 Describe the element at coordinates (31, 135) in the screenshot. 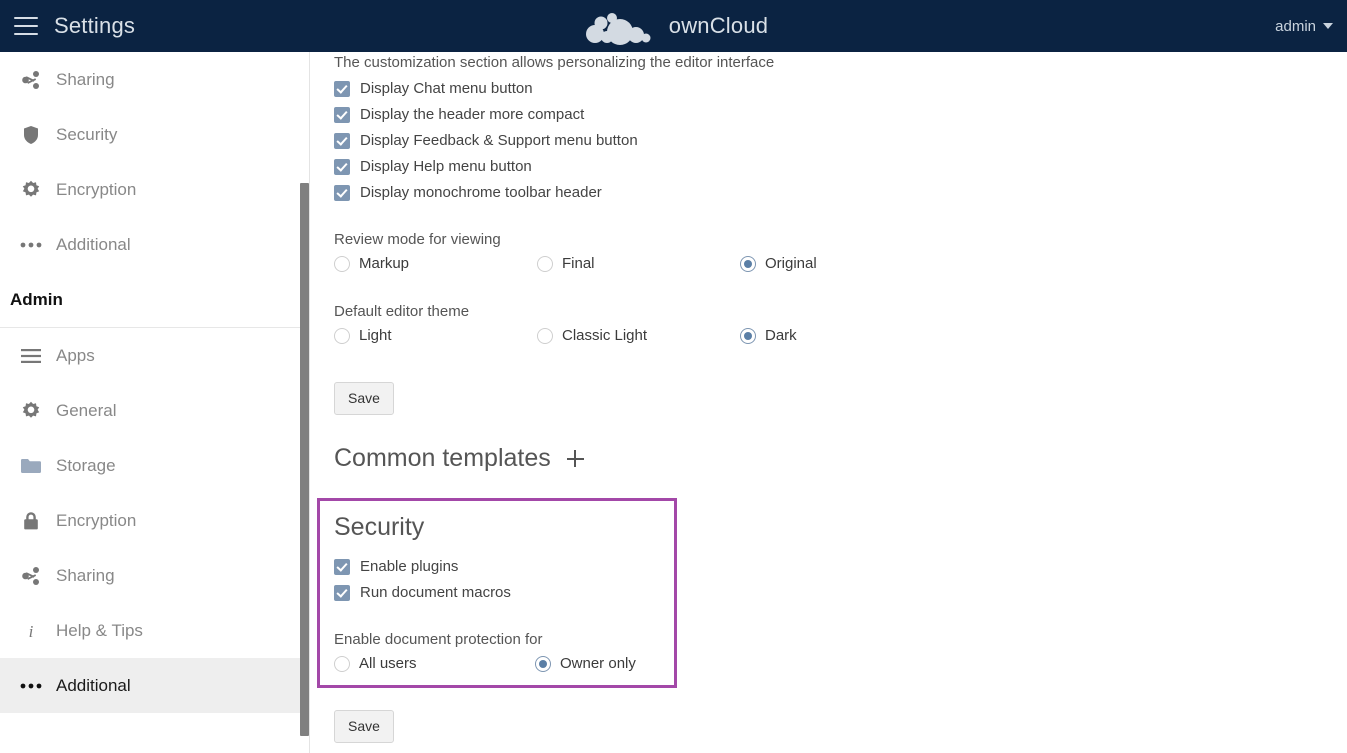

I see `shield-icon` at that location.